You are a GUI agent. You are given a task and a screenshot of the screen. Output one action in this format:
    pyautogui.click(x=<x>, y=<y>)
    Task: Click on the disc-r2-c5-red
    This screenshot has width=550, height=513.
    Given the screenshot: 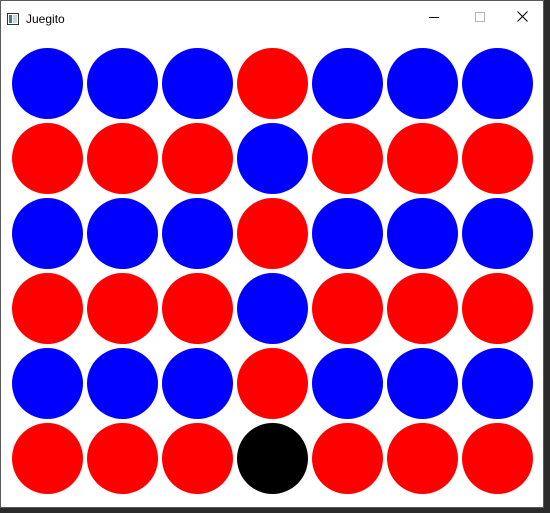 What is the action you would take?
    pyautogui.click(x=347, y=158)
    